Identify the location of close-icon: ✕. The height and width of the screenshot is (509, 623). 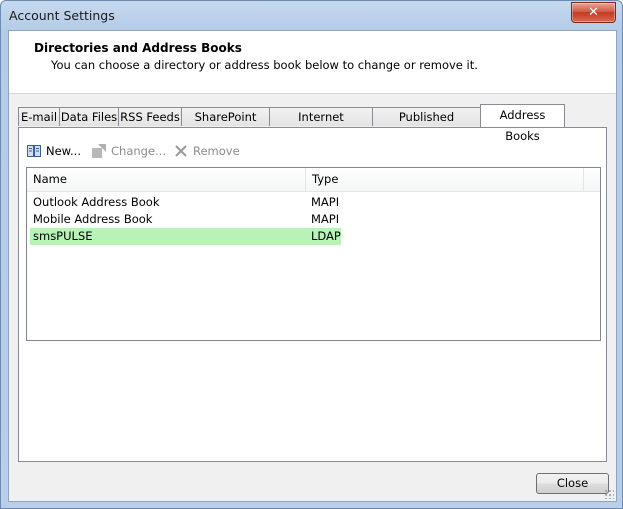
(593, 12).